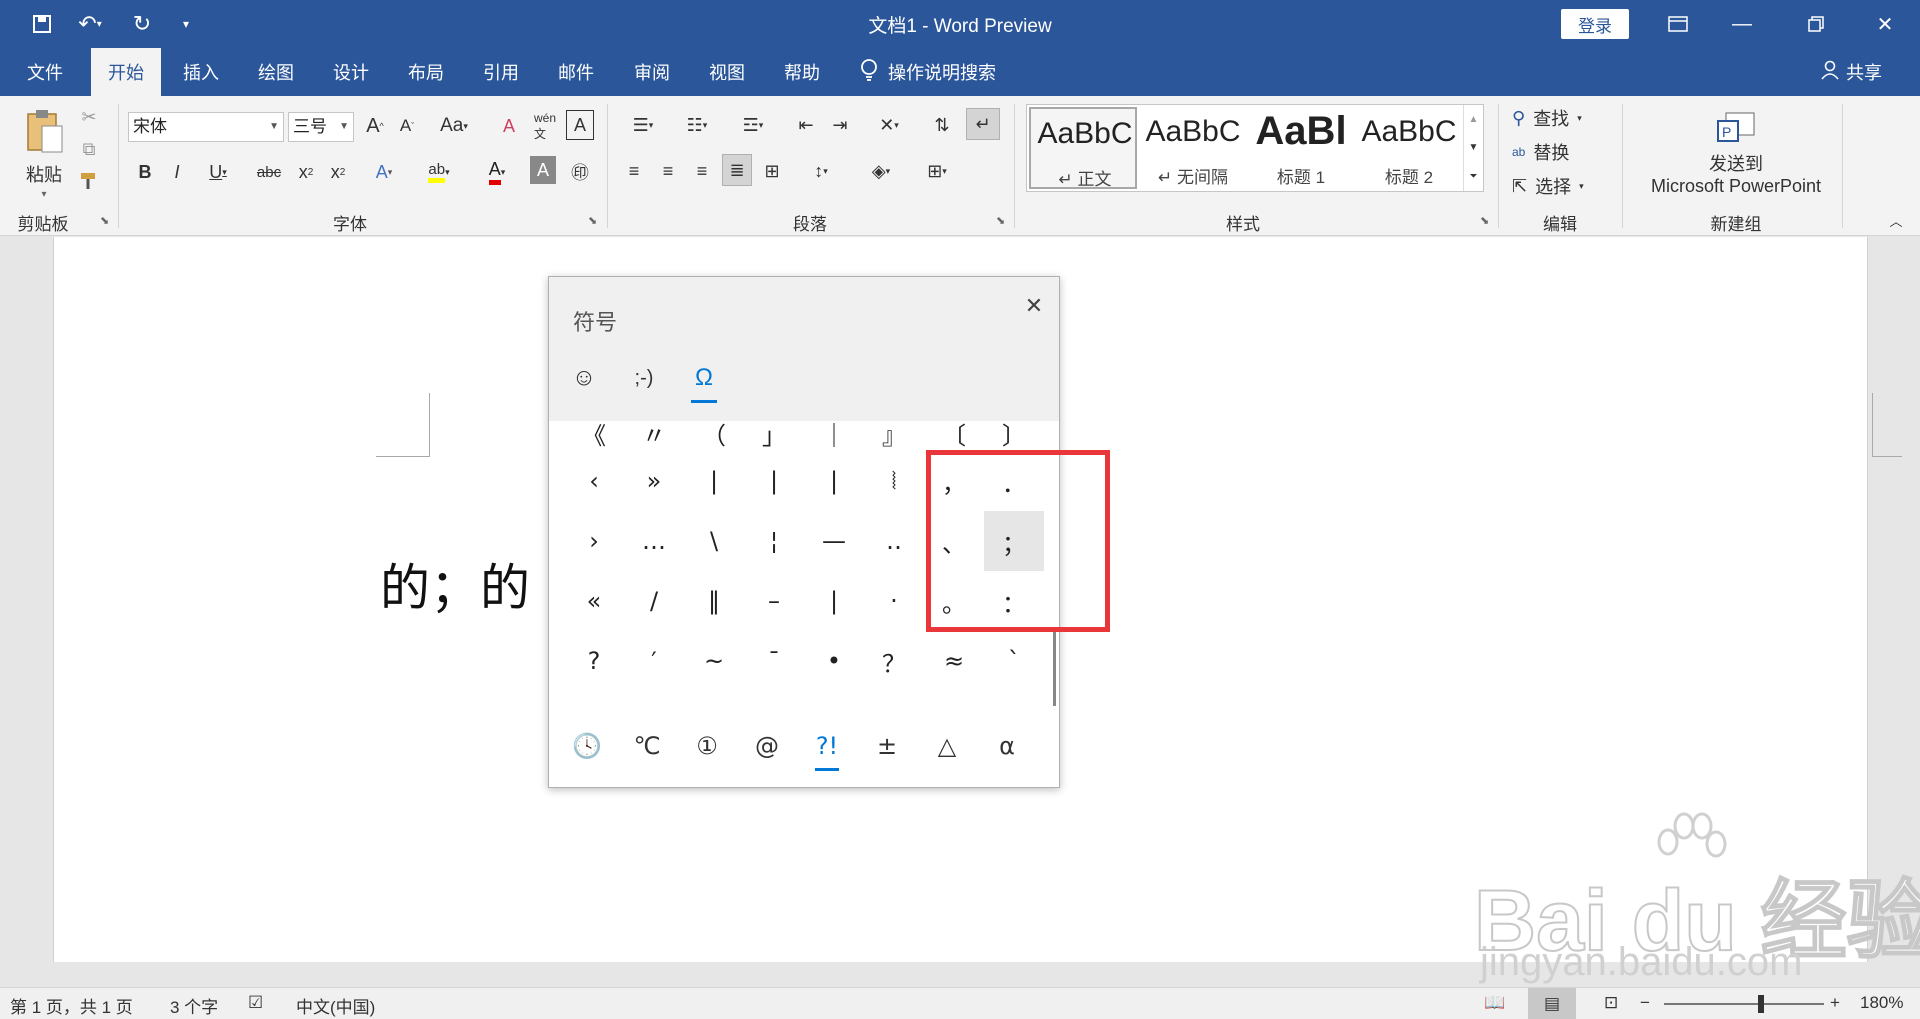  Describe the element at coordinates (753, 125) in the screenshot. I see `multilevel-list-icon: ☲ ▾` at that location.